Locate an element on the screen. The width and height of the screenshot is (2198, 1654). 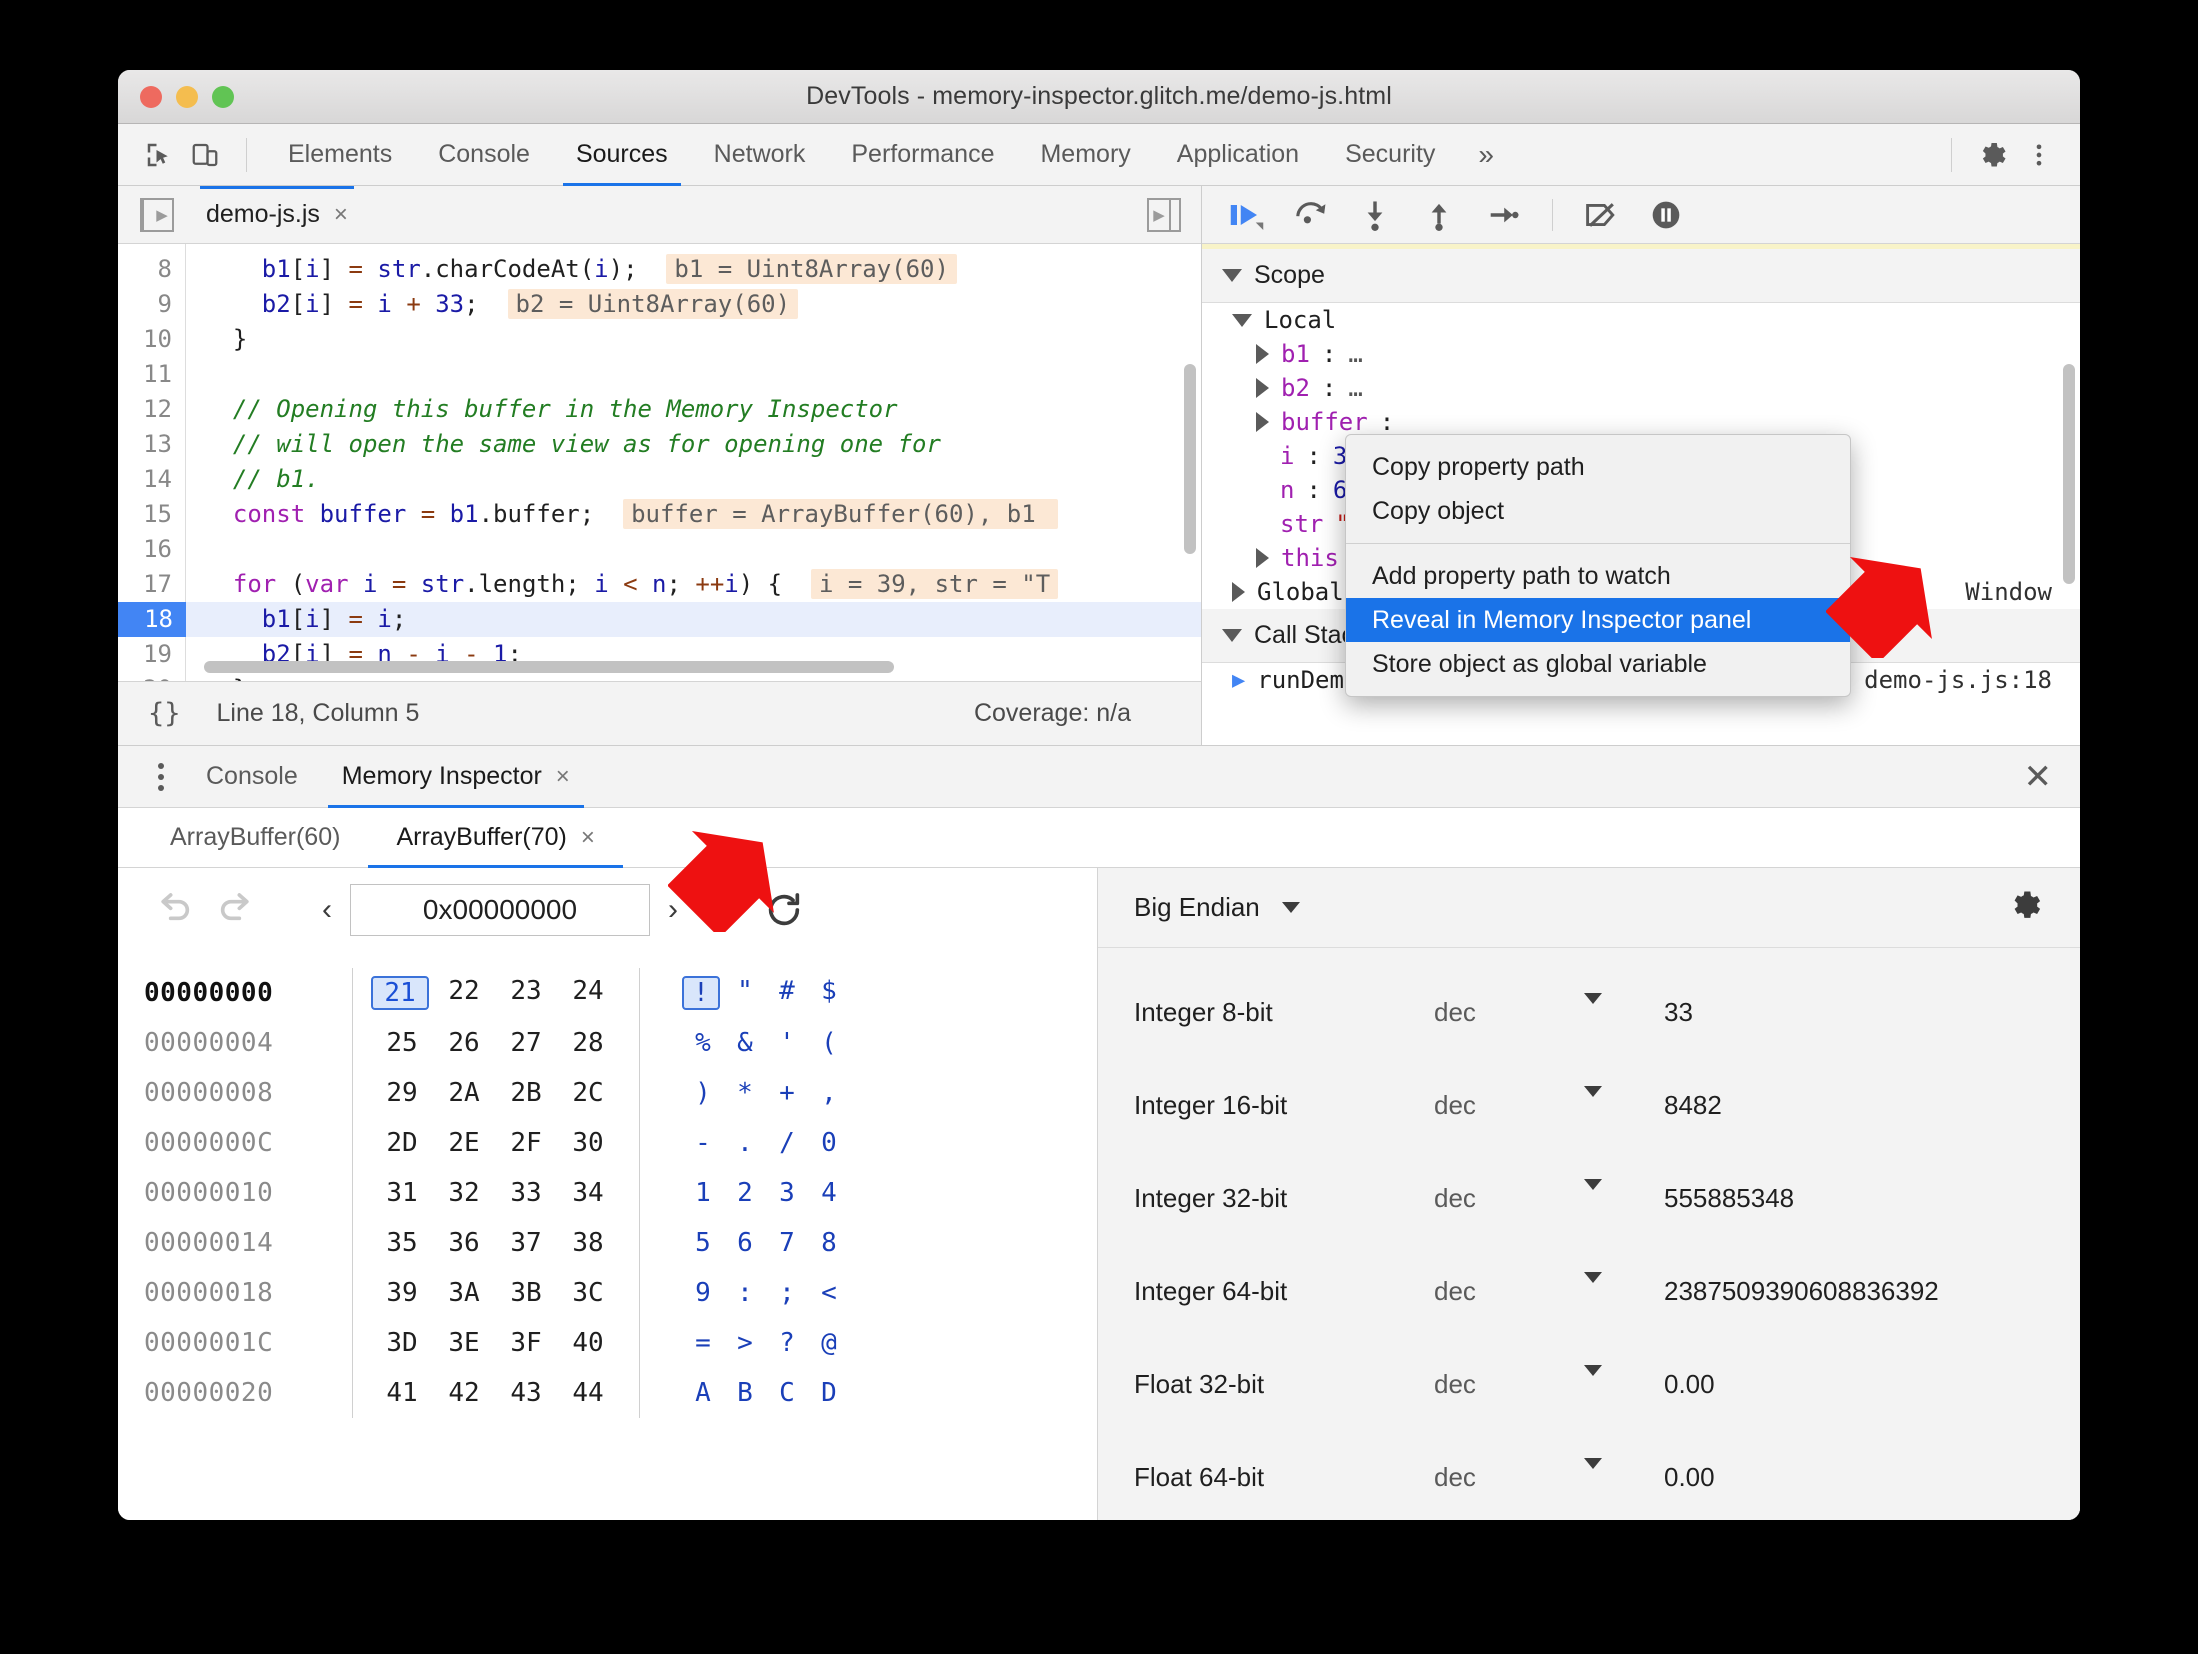
hex-ascii: ! " # $ is located at coordinates (766, 993).